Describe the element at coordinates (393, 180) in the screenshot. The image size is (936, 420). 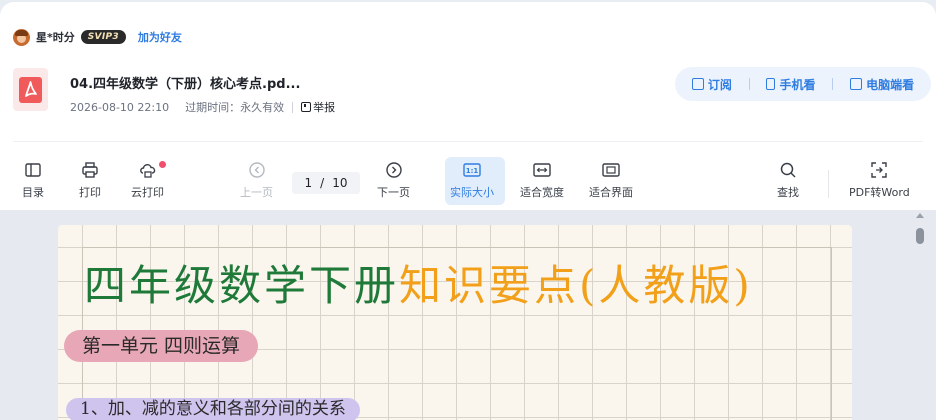
I see `next-page-button: 下一页` at that location.